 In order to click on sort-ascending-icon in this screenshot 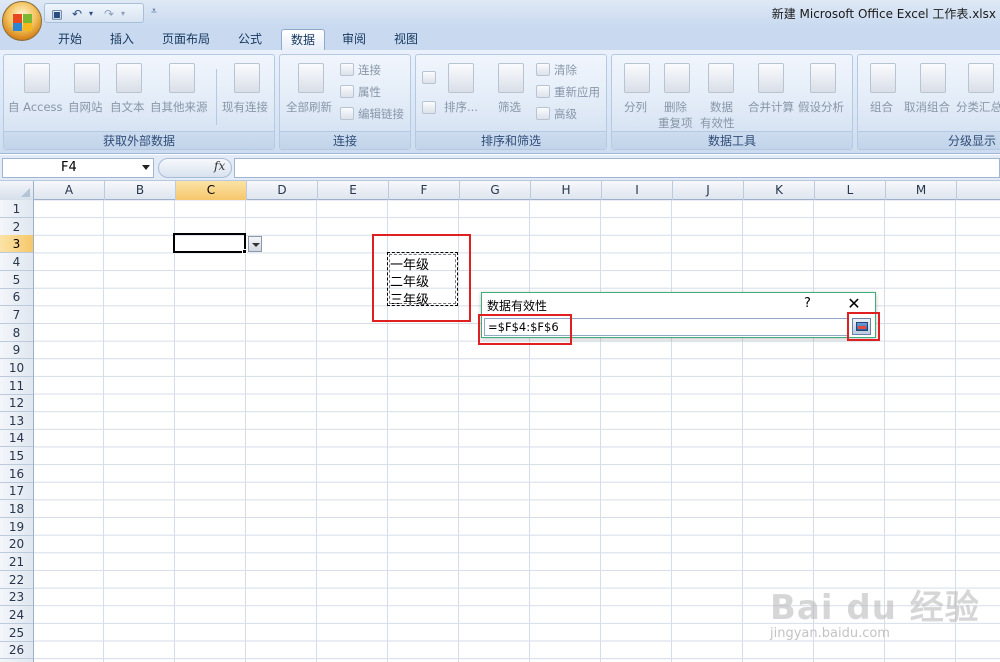, I will do `click(429, 77)`.